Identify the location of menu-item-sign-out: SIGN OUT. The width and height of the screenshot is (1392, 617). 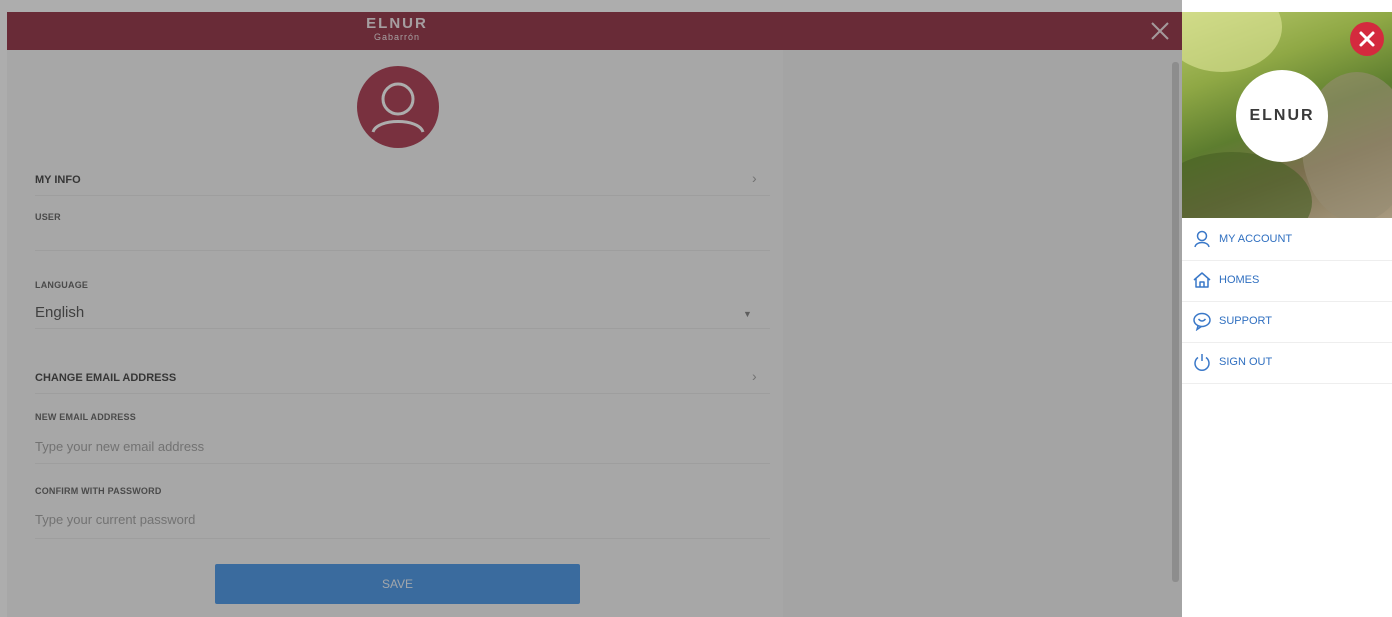
(1287, 363).